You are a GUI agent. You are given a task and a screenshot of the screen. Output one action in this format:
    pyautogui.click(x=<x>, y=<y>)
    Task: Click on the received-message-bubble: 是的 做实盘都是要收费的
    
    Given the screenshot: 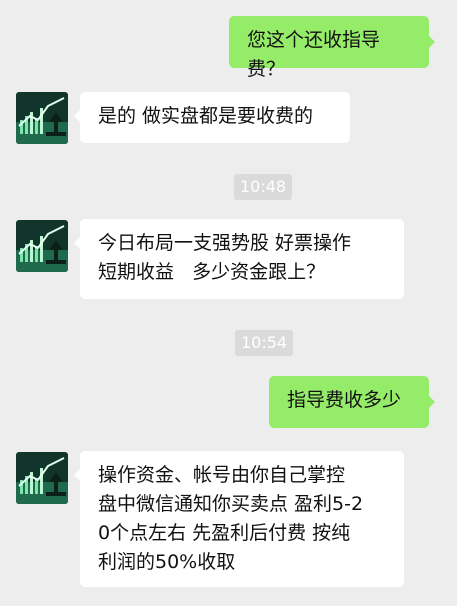 What is the action you would take?
    pyautogui.click(x=212, y=117)
    